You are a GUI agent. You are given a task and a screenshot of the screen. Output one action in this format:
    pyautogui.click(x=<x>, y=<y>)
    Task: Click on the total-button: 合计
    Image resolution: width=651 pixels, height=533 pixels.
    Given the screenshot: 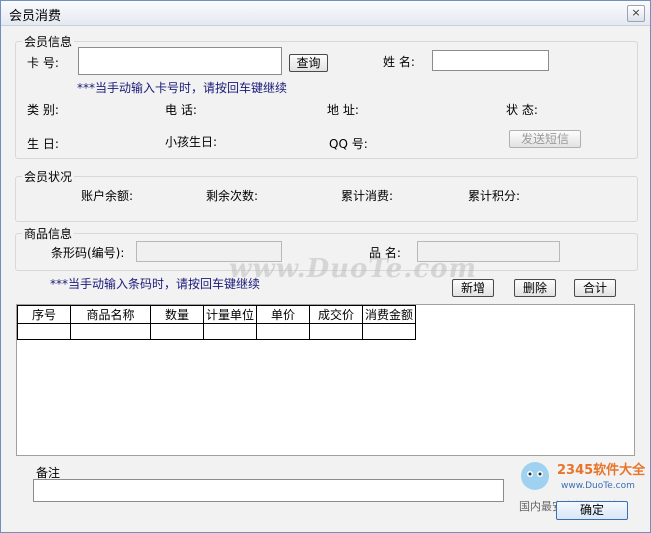 What is the action you would take?
    pyautogui.click(x=595, y=288)
    